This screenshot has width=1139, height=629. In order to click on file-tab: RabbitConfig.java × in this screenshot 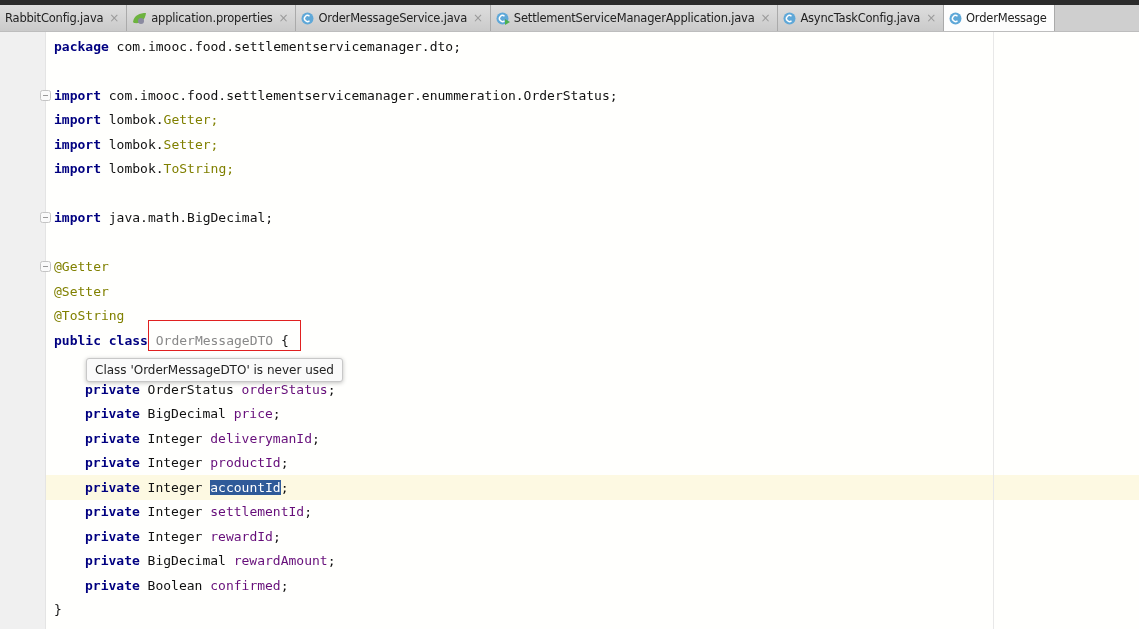, I will do `click(64, 18)`.